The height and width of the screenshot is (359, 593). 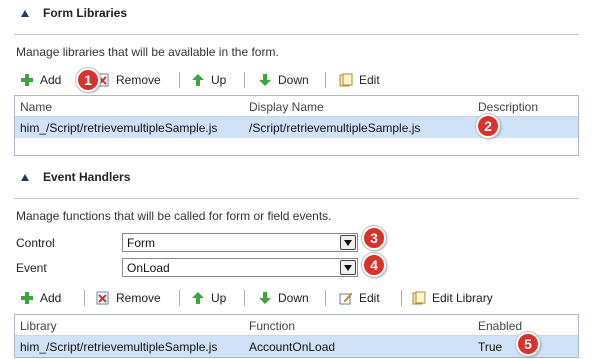 I want to click on control-label: Control, so click(x=35, y=243).